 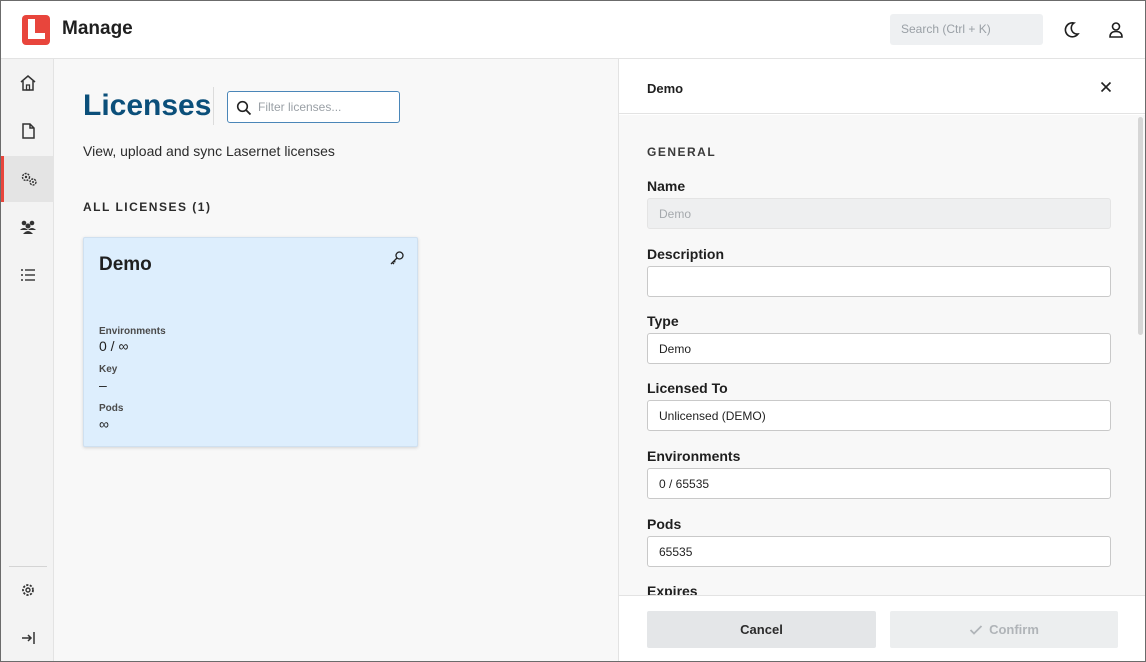 I want to click on sidebar-item-users, so click(x=27, y=227).